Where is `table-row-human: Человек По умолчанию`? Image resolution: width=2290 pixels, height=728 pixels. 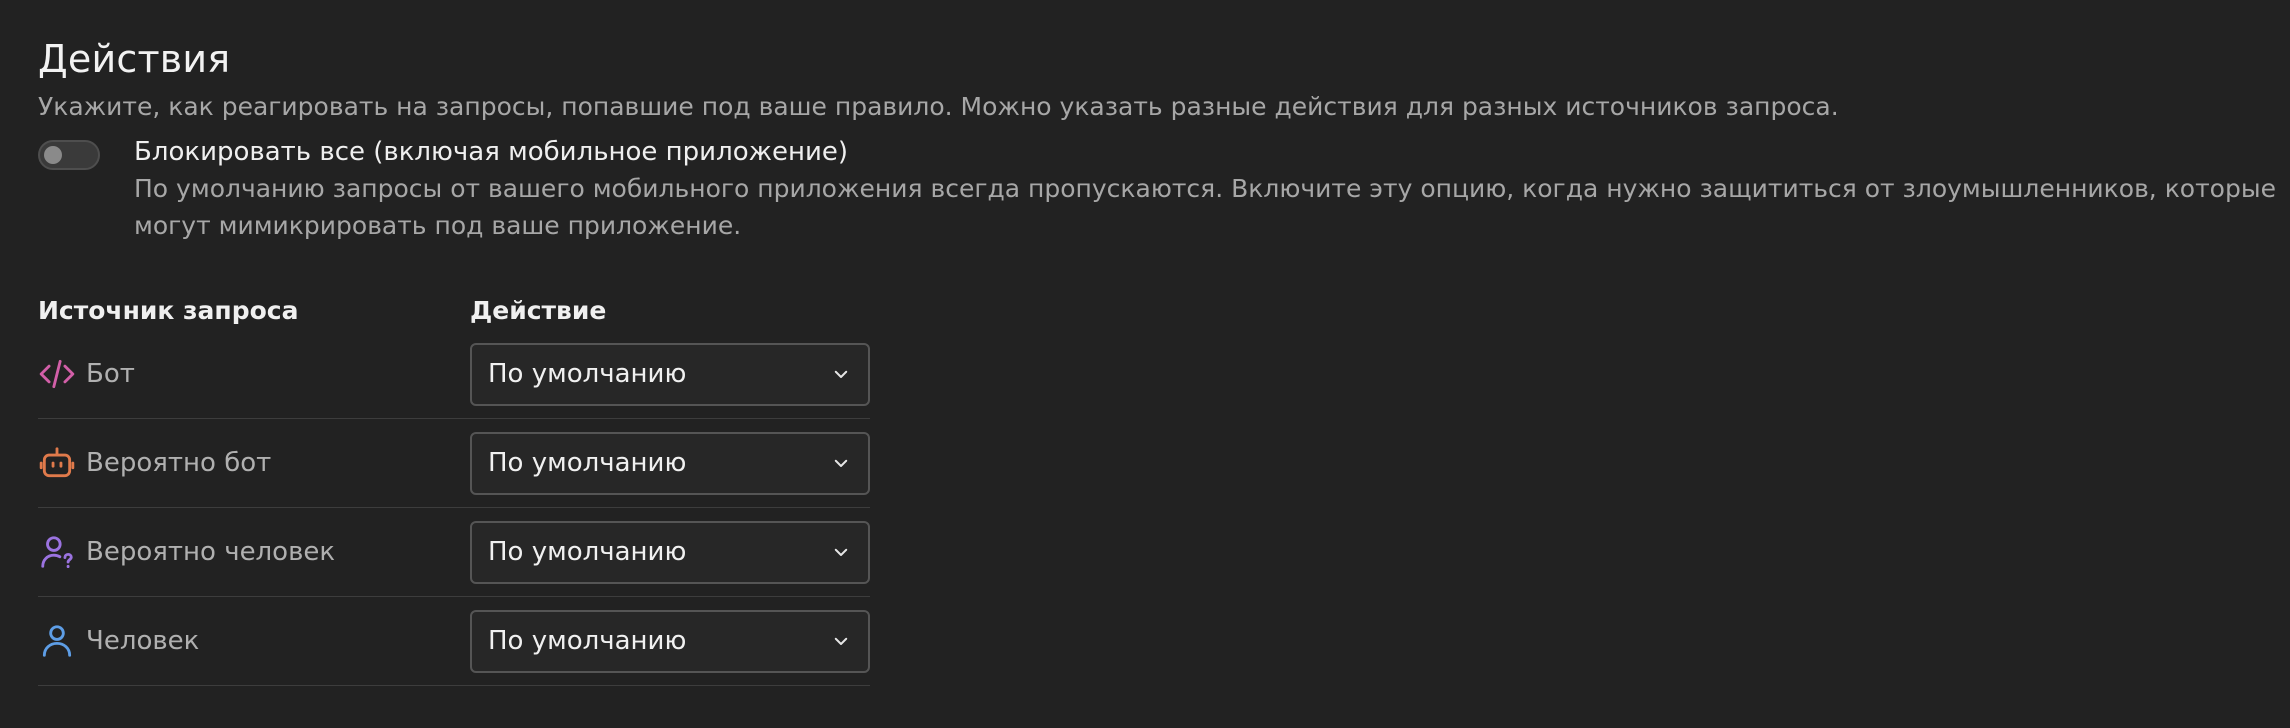
table-row-human: Человек По умолчанию is located at coordinates (454, 641).